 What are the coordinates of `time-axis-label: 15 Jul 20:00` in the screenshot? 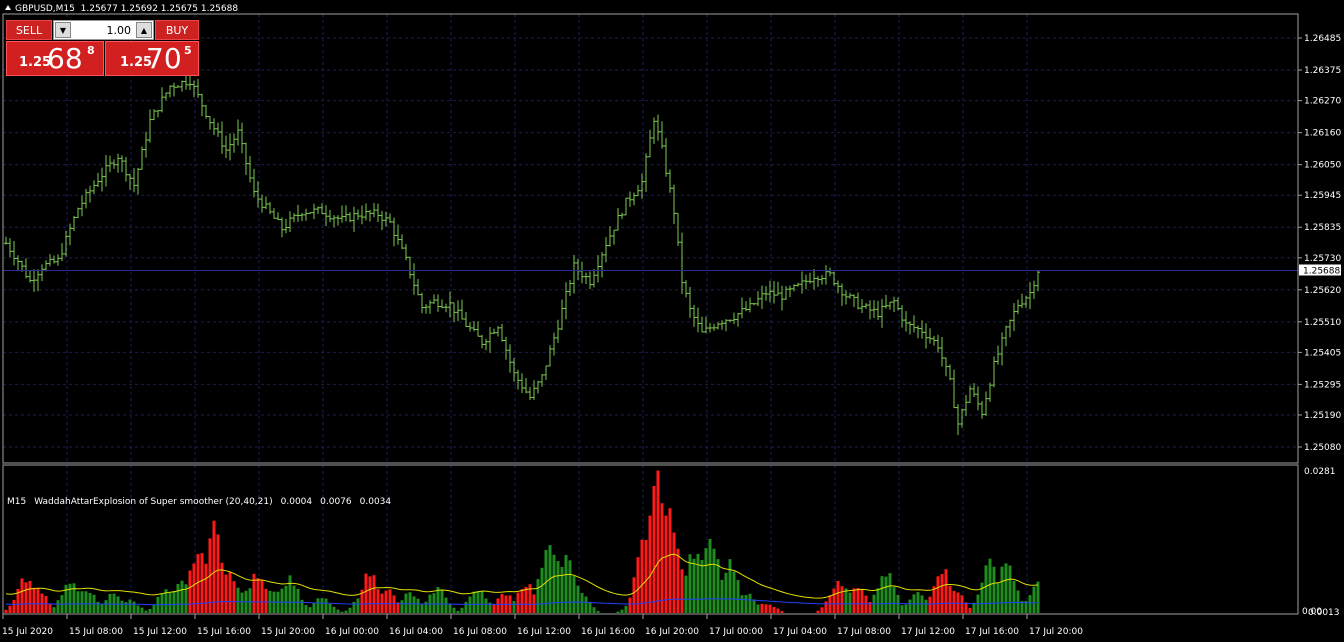 It's located at (288, 632).